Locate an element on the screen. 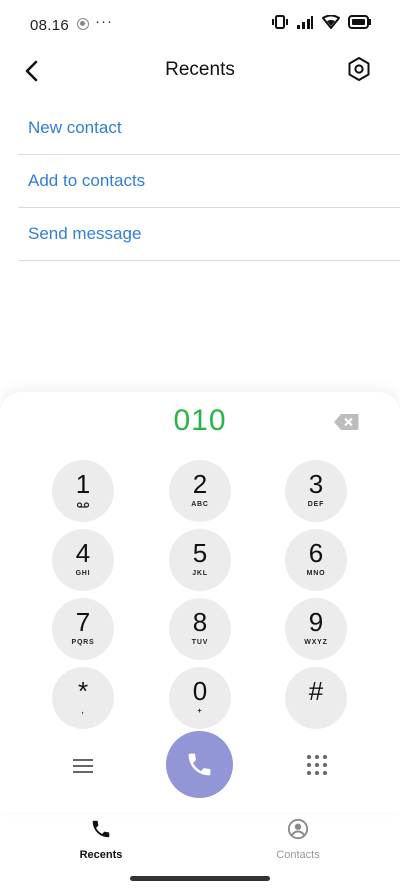 Image resolution: width=400 pixels, height=888 pixels. app-header: Recents is located at coordinates (200, 71).